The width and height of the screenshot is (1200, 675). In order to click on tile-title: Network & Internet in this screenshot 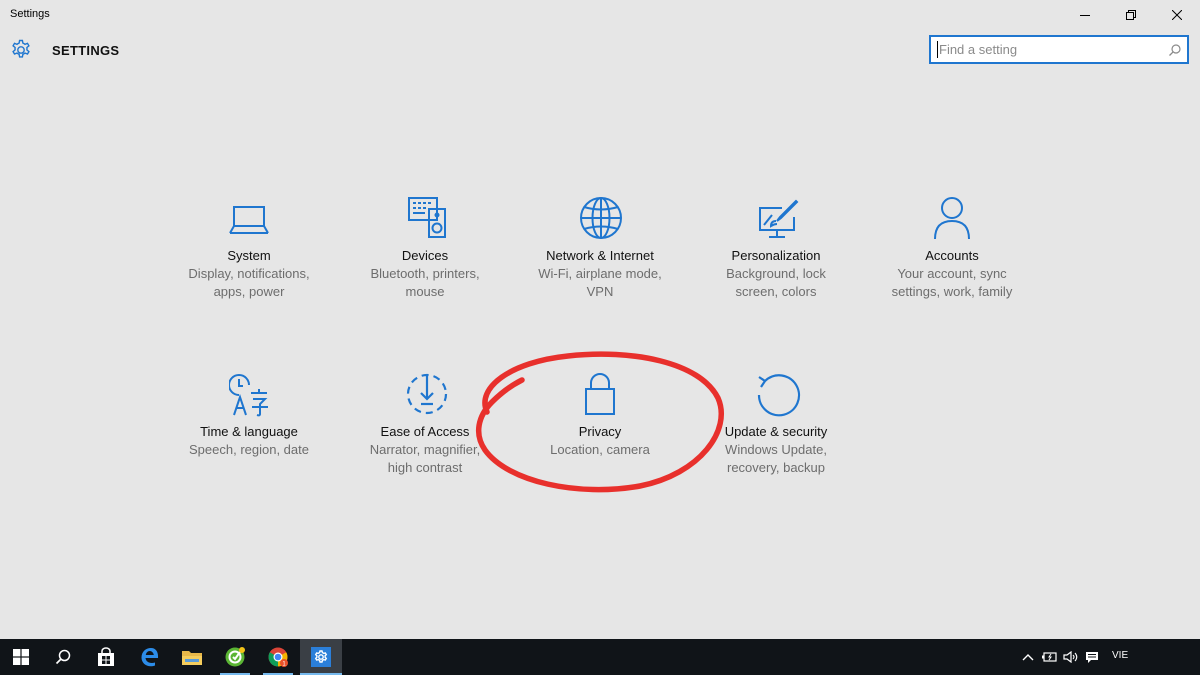, I will do `click(600, 255)`.